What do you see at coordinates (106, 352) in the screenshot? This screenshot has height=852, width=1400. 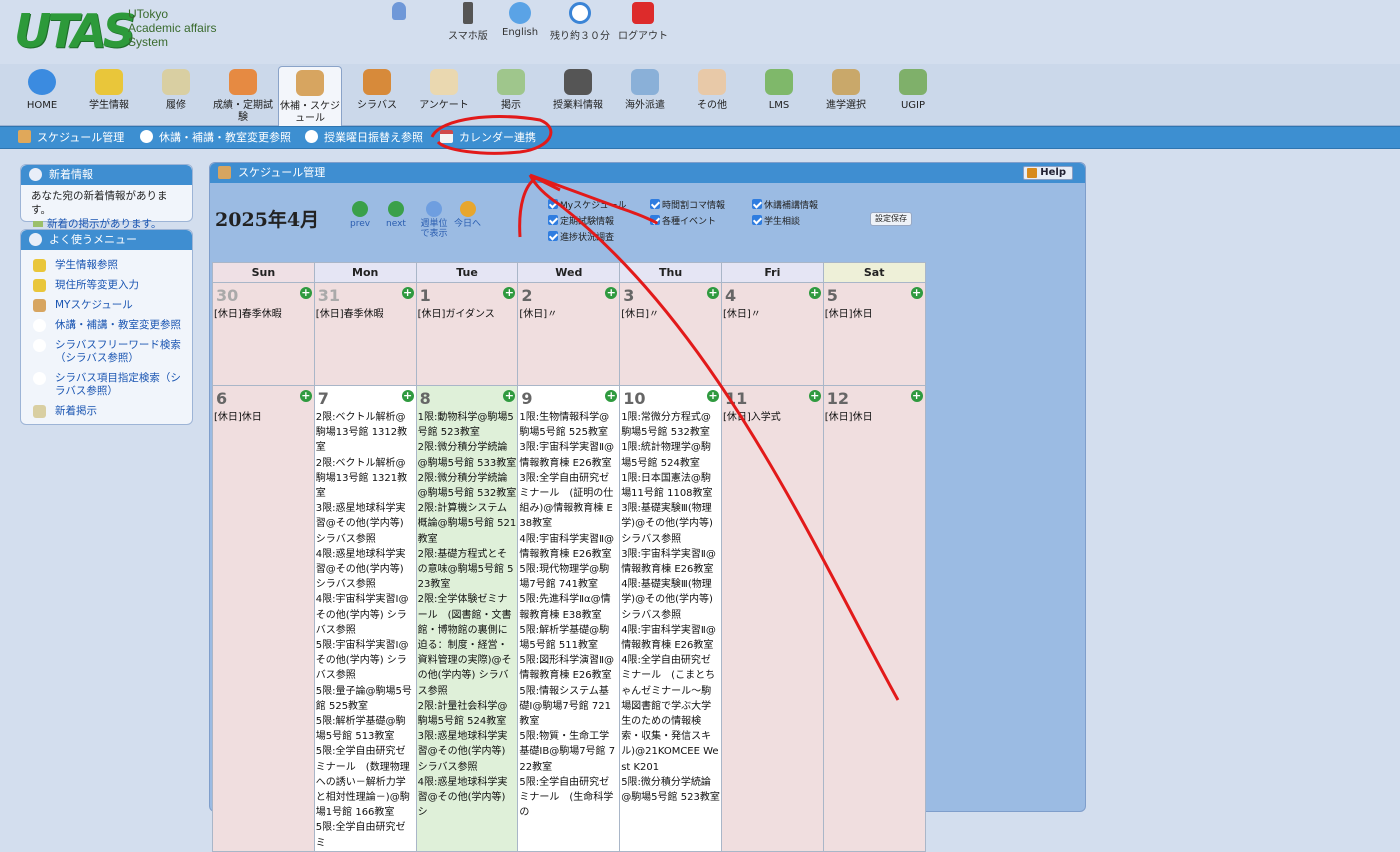 I see `menu-item-syllabus-freeword: シラバスフリーワード検索（シラバス参照）` at bounding box center [106, 352].